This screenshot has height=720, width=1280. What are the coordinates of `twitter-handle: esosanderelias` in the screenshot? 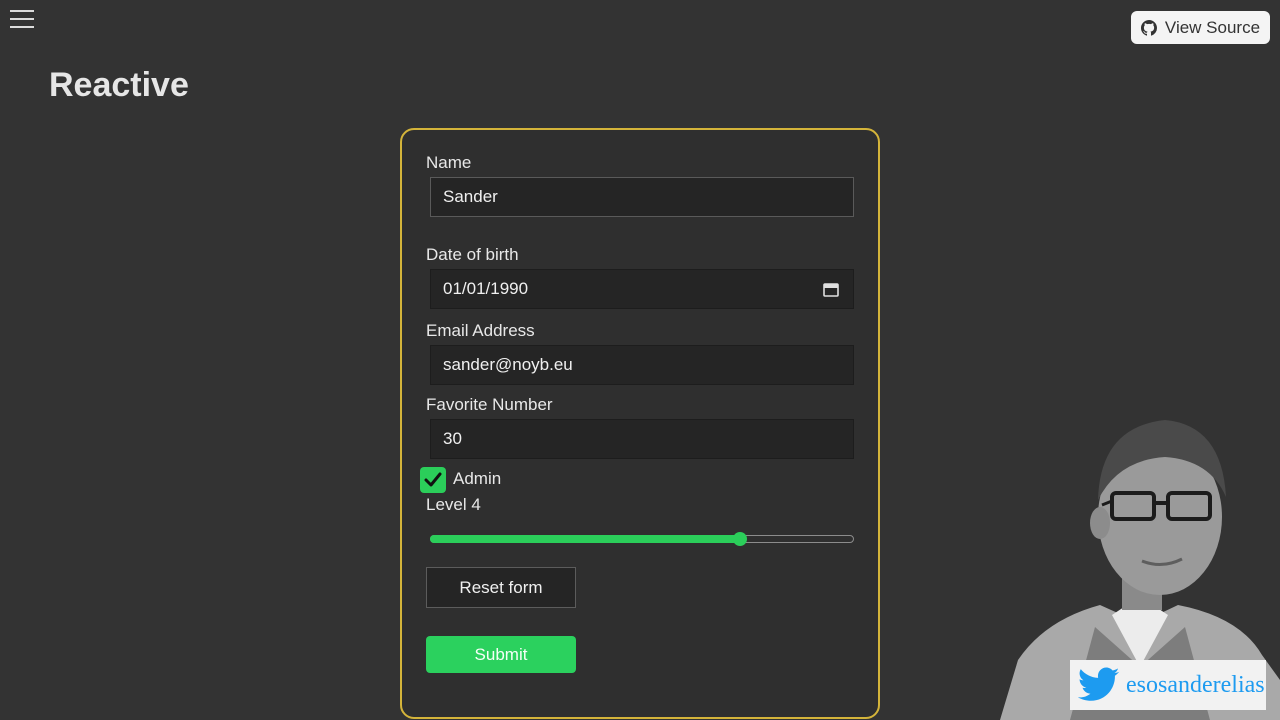 It's located at (1195, 684).